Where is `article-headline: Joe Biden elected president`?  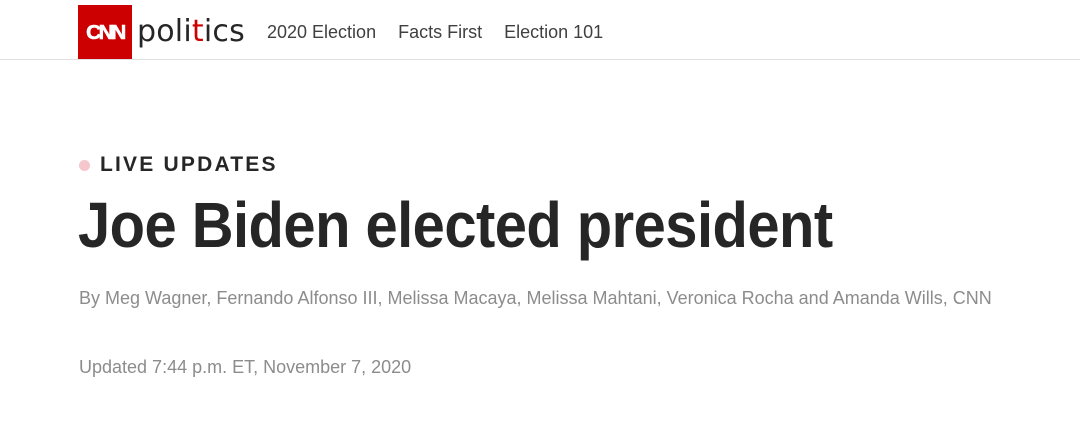
article-headline: Joe Biden elected president is located at coordinates (455, 225).